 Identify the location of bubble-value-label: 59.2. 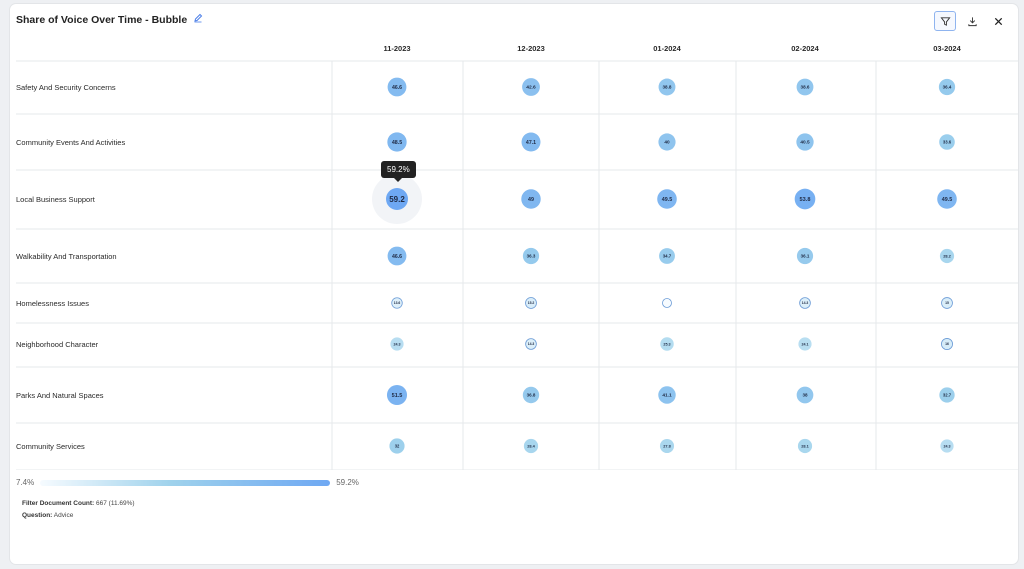
(397, 199).